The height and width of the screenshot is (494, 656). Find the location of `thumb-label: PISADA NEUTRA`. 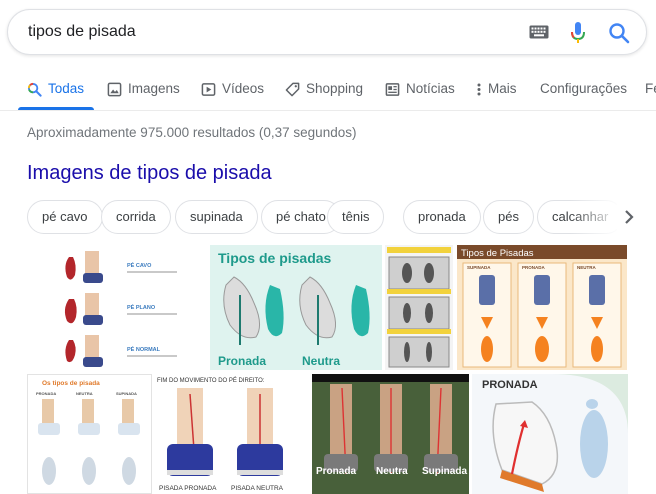

thumb-label: PISADA NEUTRA is located at coordinates (257, 488).